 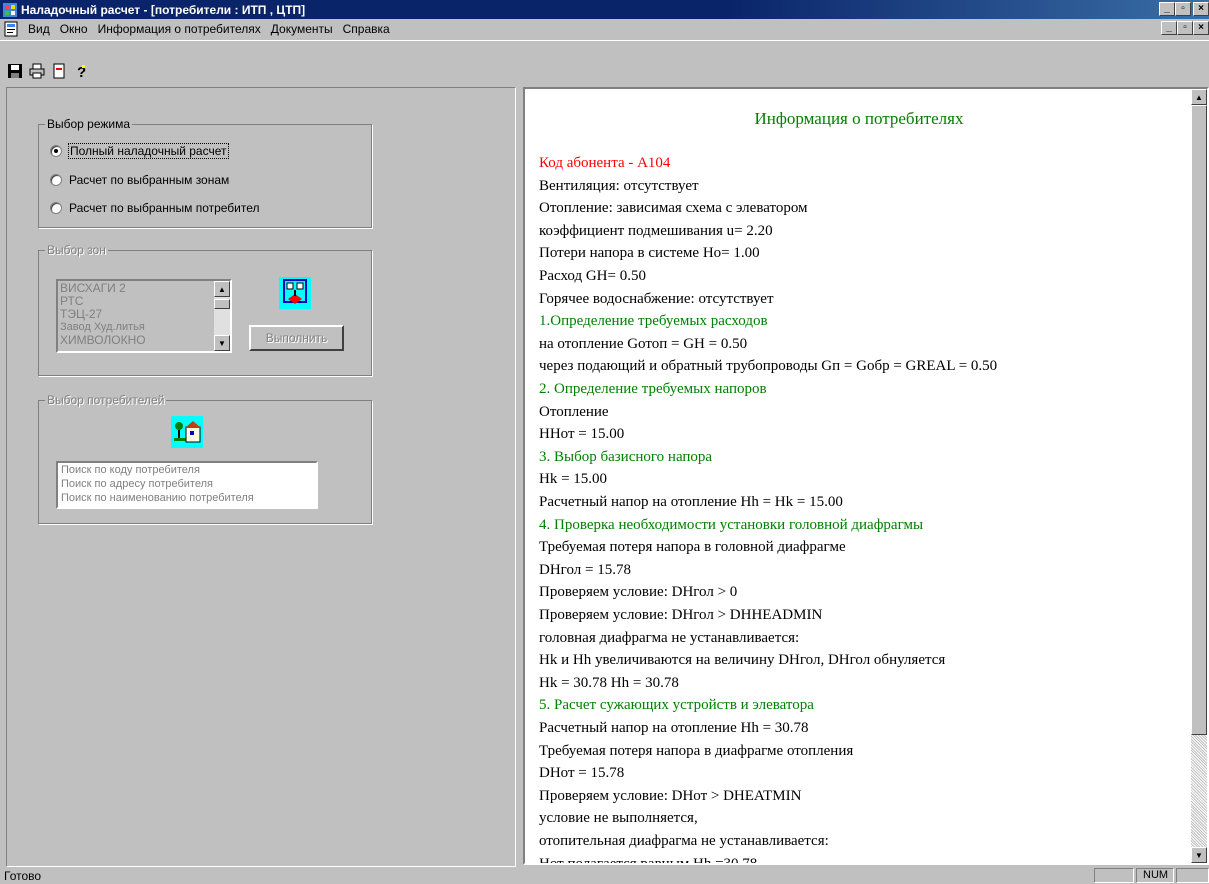 What do you see at coordinates (89, 124) in the screenshot?
I see `mode-group-legend: Выбор режима` at bounding box center [89, 124].